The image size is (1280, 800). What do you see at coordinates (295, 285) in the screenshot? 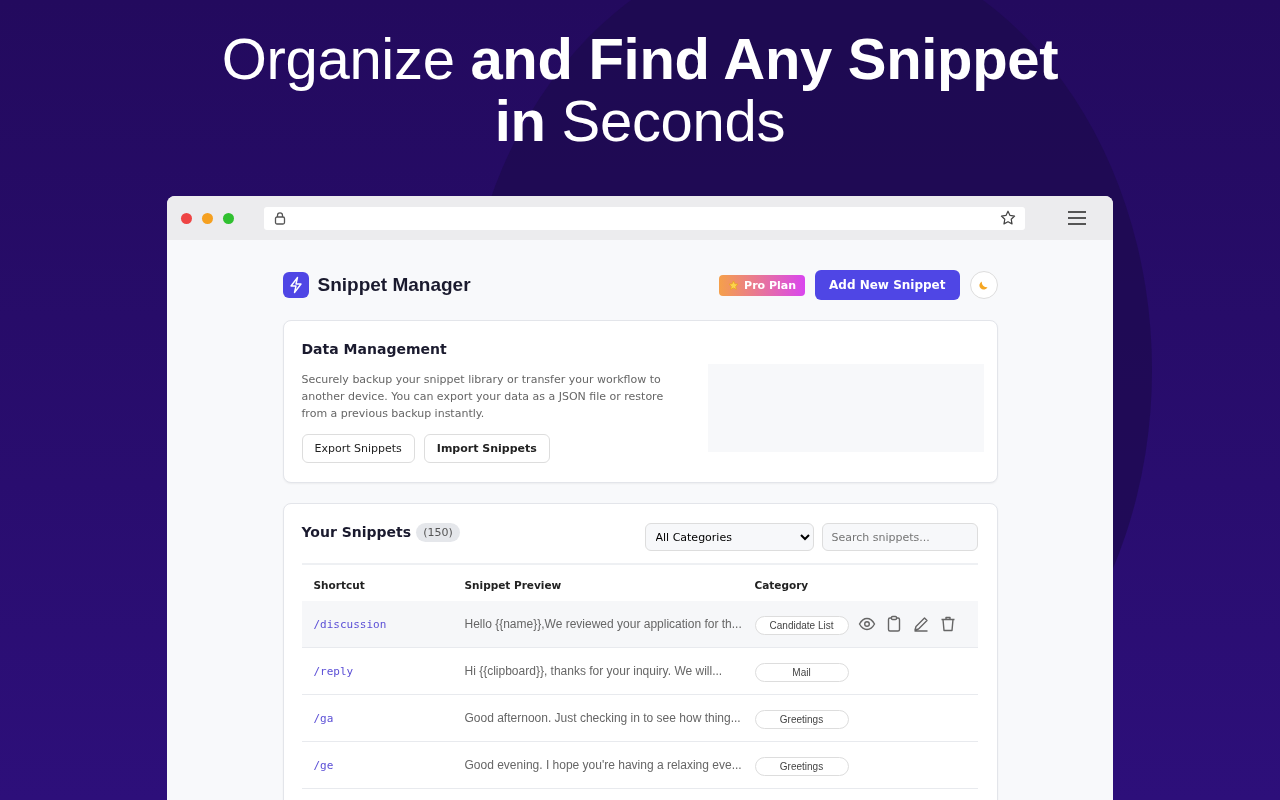
I see `lightning-logo-icon` at bounding box center [295, 285].